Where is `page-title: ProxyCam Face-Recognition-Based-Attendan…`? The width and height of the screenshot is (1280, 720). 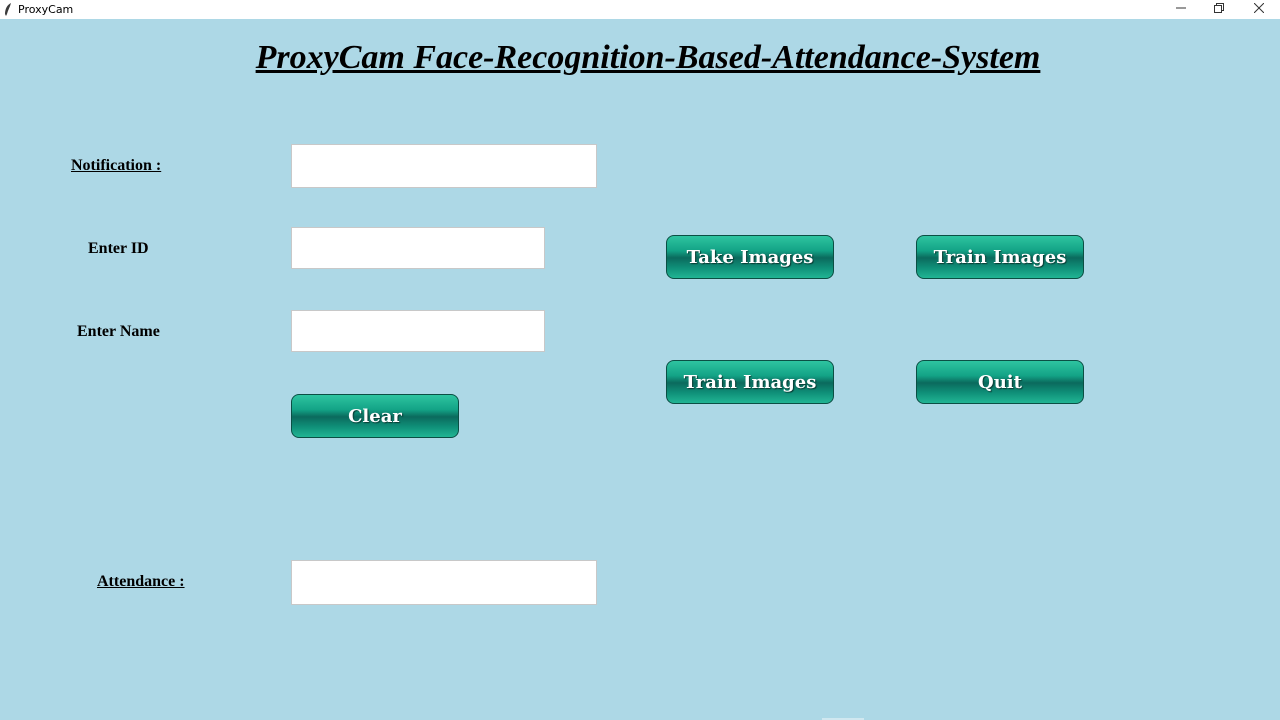 page-title: ProxyCam Face-Recognition-Based-Attendan… is located at coordinates (648, 57).